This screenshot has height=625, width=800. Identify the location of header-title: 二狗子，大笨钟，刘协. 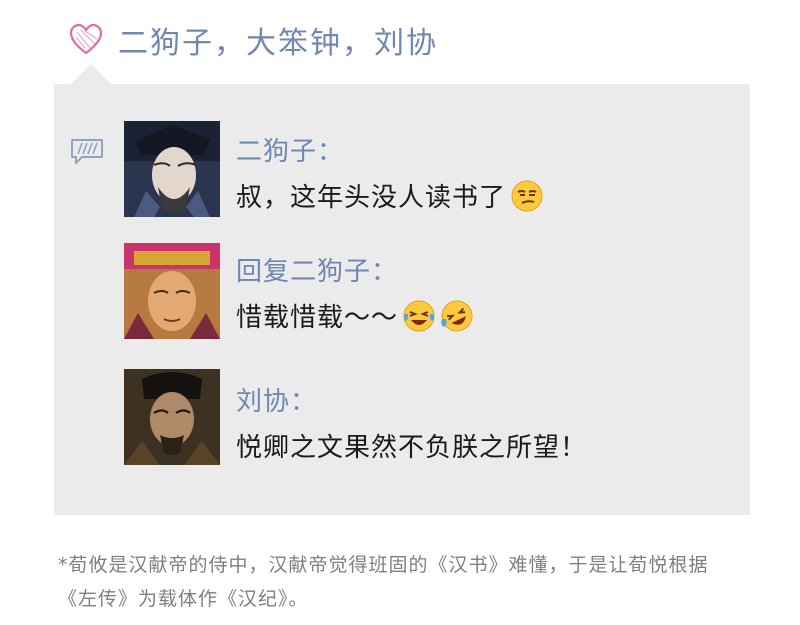
(278, 43).